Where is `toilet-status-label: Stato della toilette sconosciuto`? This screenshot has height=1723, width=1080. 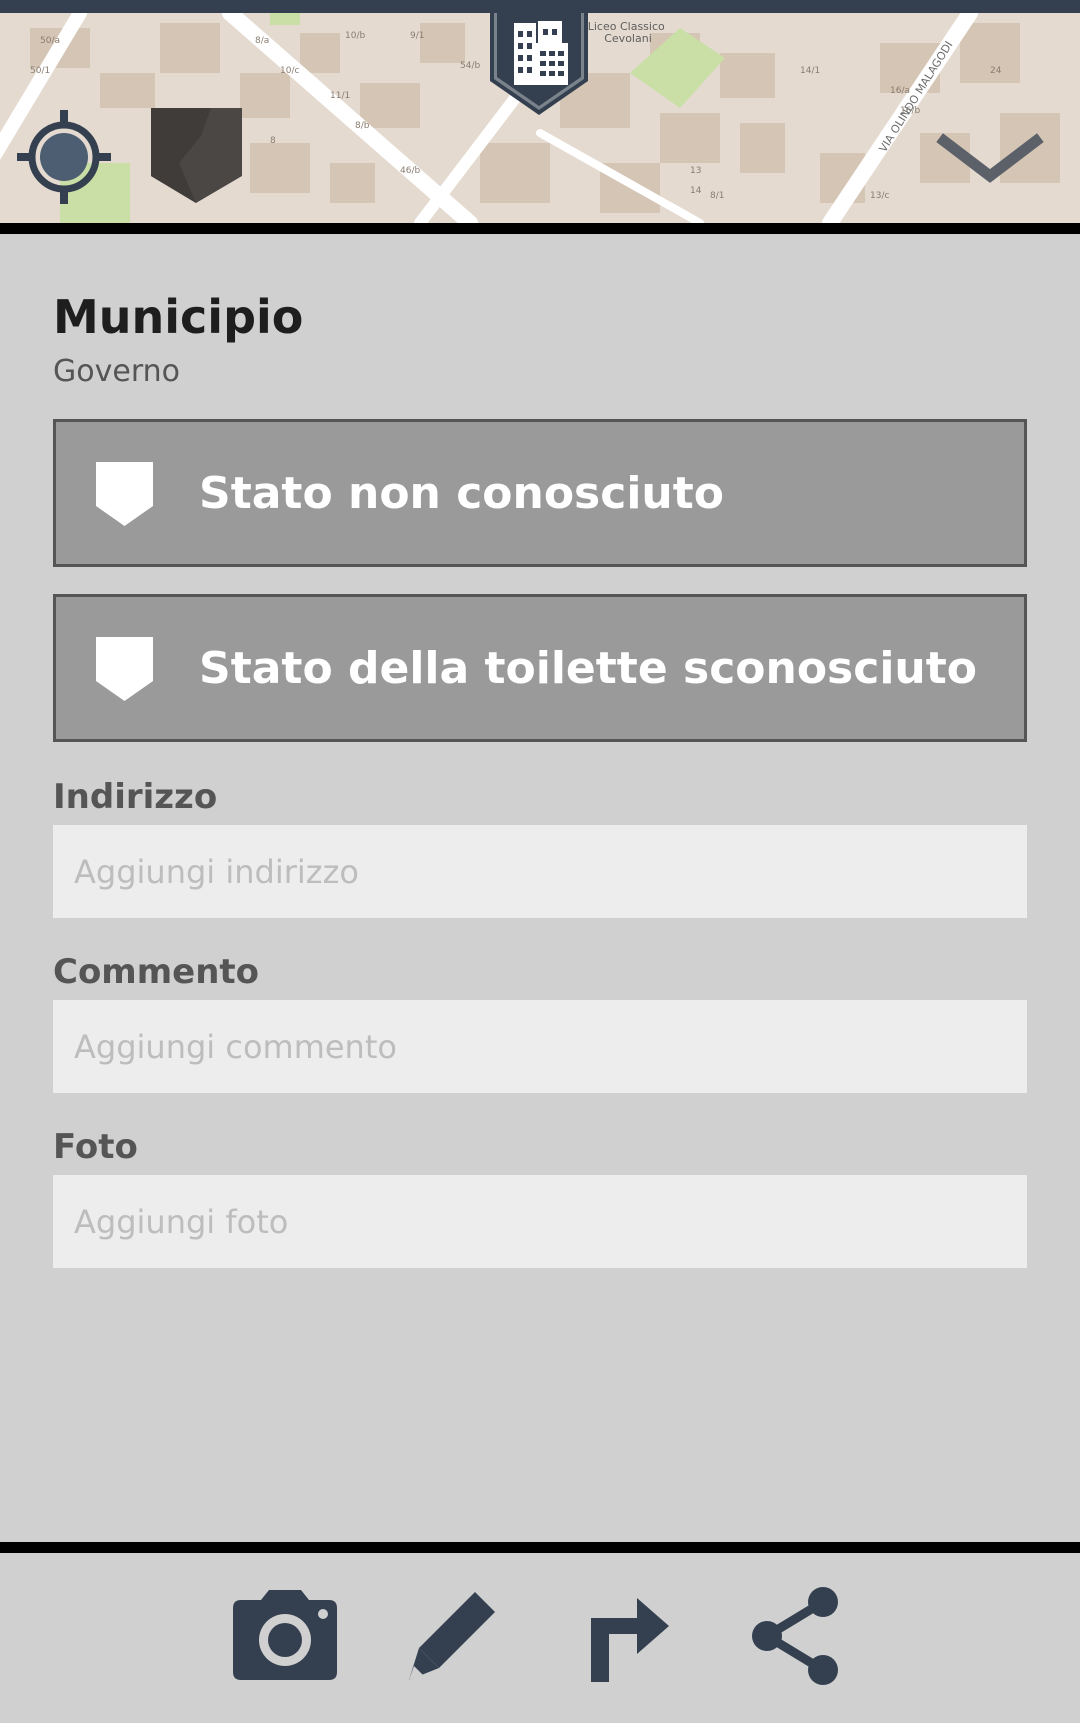 toilet-status-label: Stato della toilette sconosciuto is located at coordinates (588, 668).